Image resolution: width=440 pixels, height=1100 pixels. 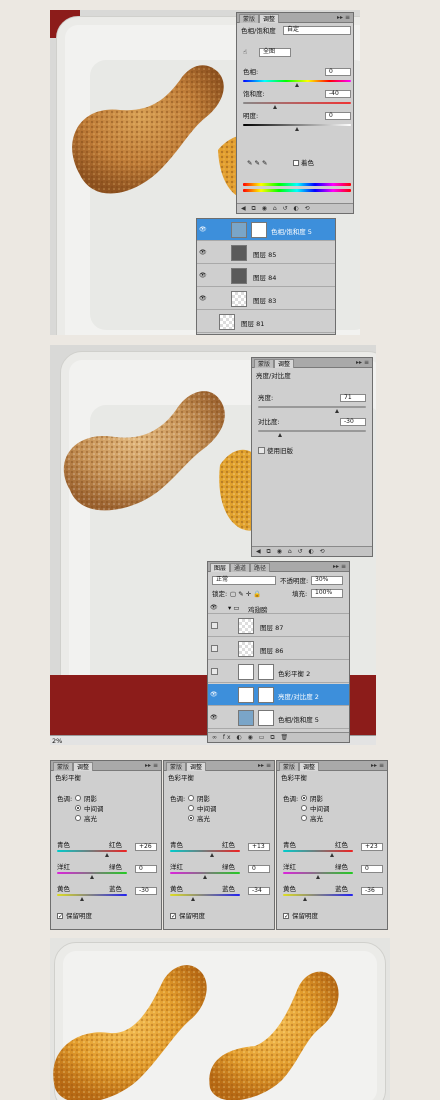 What do you see at coordinates (337, 411) in the screenshot?
I see `brightness-knob` at bounding box center [337, 411].